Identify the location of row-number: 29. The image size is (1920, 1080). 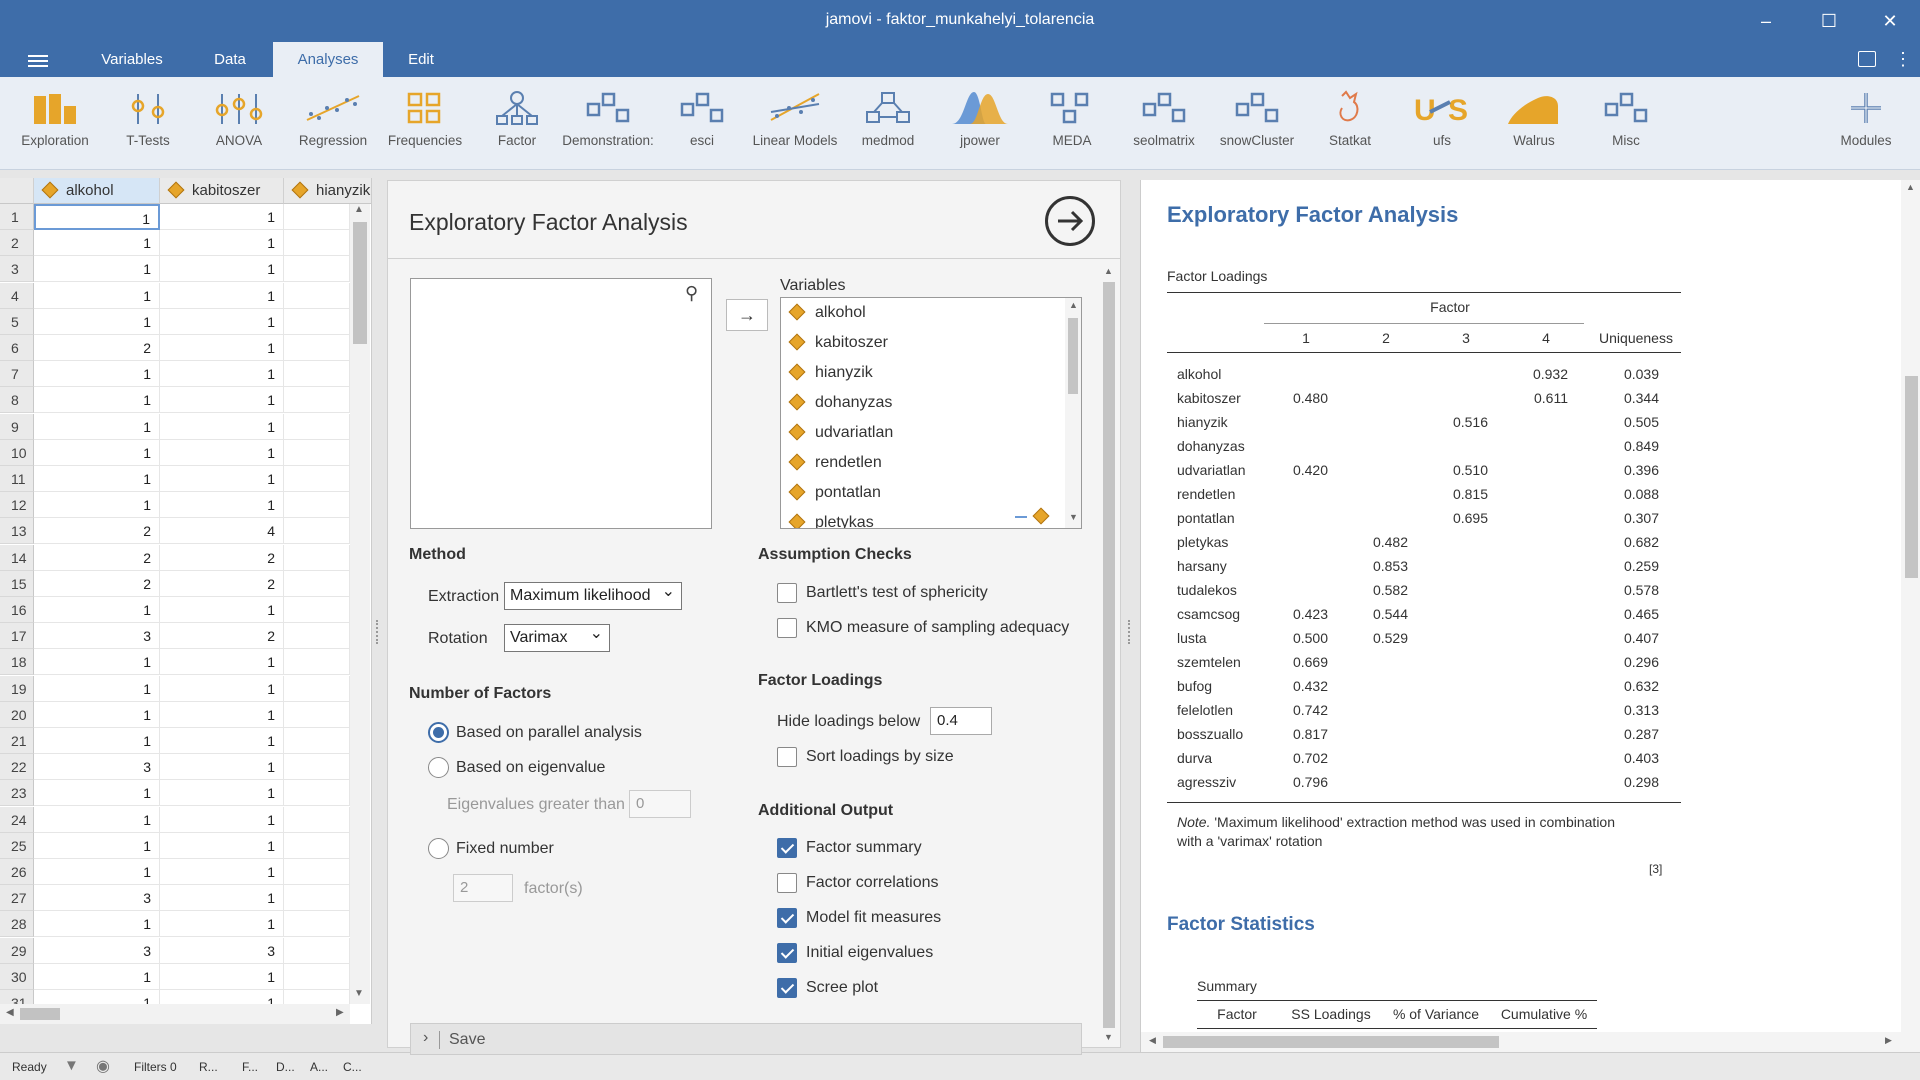
(17, 950).